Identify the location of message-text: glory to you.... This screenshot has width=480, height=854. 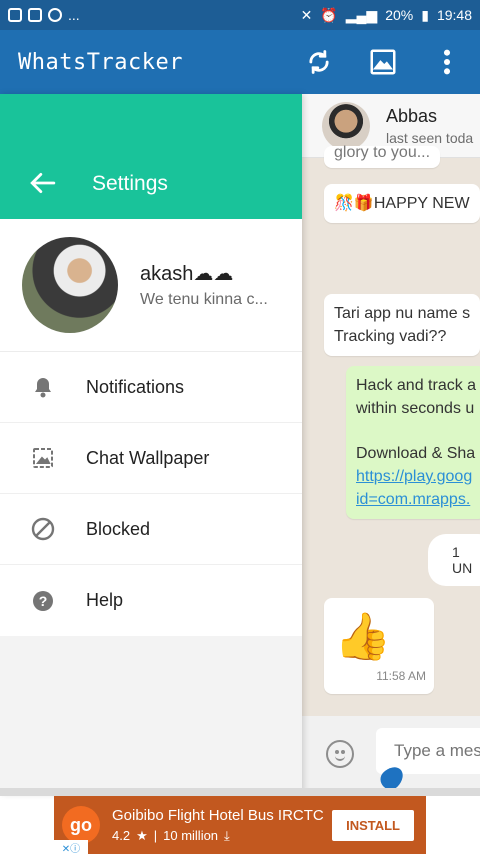
(382, 152).